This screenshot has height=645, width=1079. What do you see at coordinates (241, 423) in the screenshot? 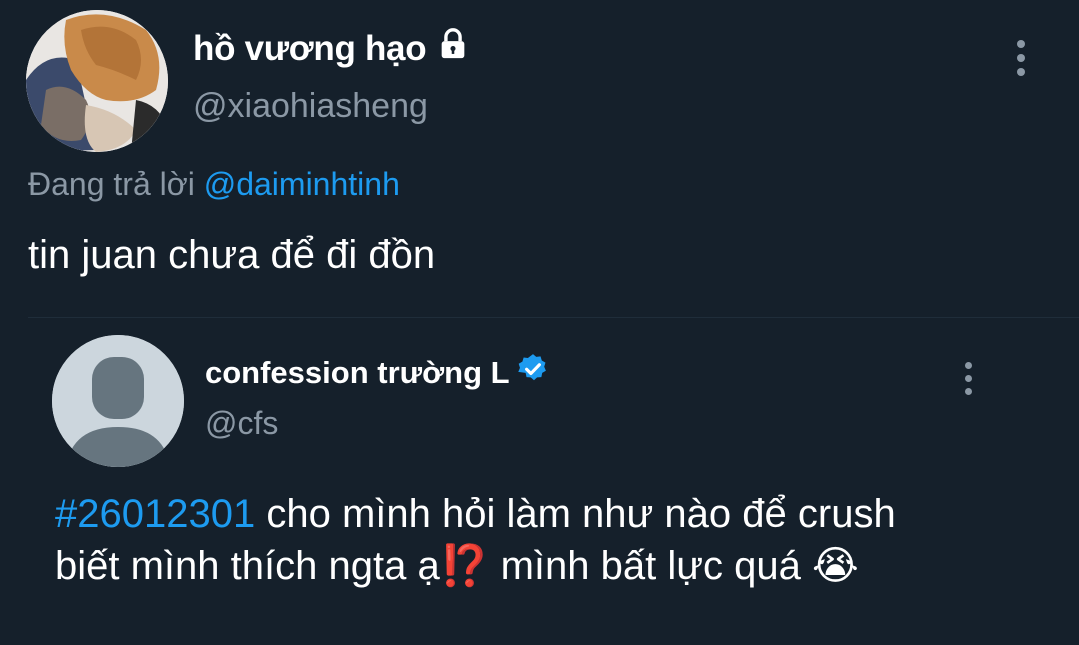
I see `quoted-author-handle: @cfs` at bounding box center [241, 423].